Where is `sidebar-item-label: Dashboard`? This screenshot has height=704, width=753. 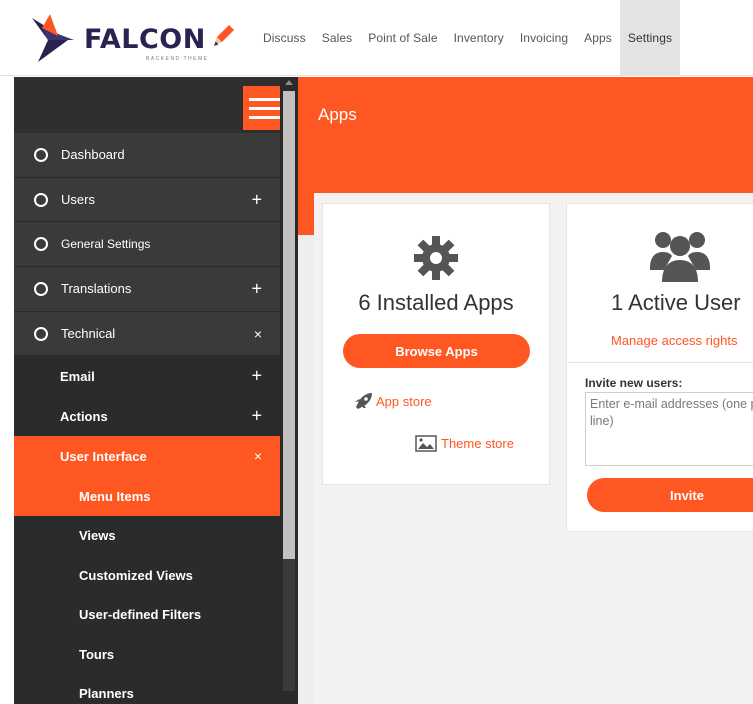 sidebar-item-label: Dashboard is located at coordinates (93, 155).